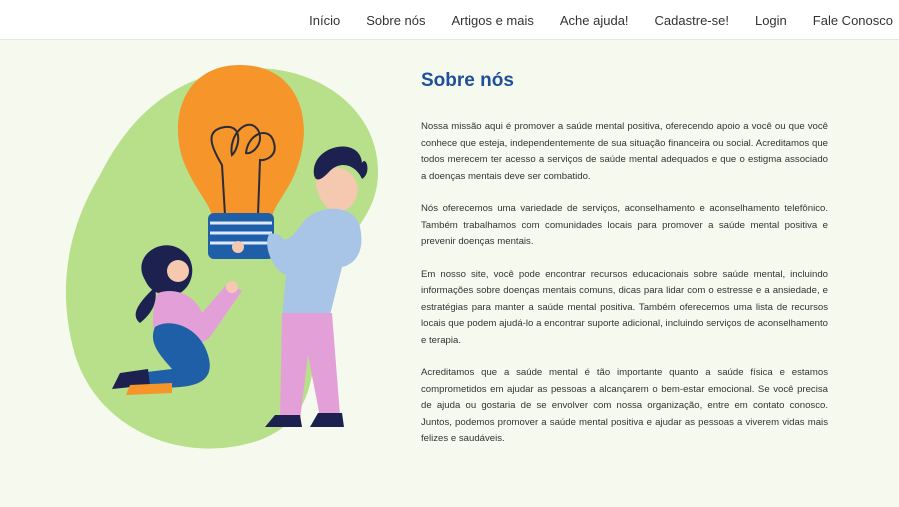  What do you see at coordinates (324, 20) in the screenshot?
I see `nav-inicio: Início` at bounding box center [324, 20].